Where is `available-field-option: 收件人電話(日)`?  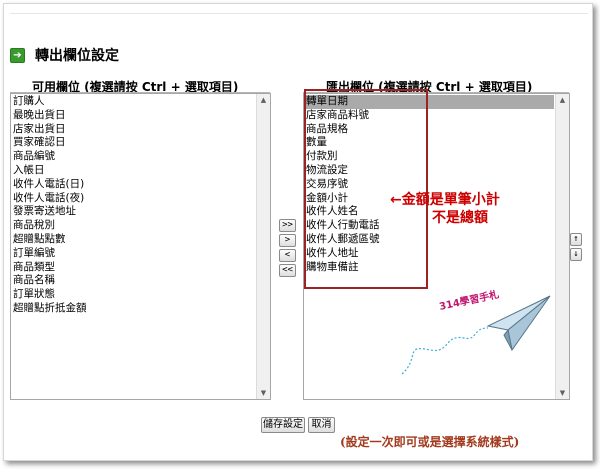 available-field-option: 收件人電話(日) is located at coordinates (133, 185).